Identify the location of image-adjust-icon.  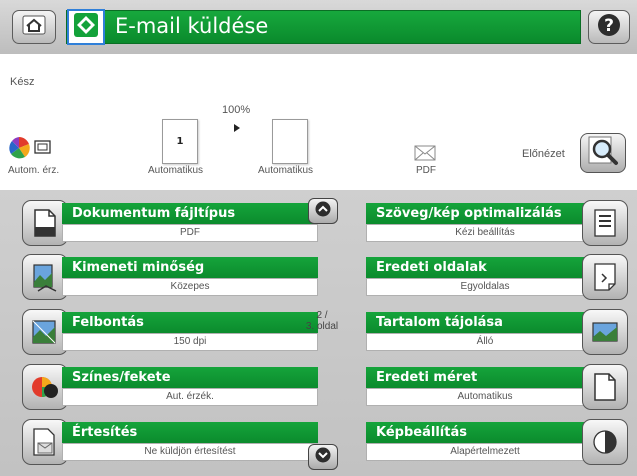
(605, 442).